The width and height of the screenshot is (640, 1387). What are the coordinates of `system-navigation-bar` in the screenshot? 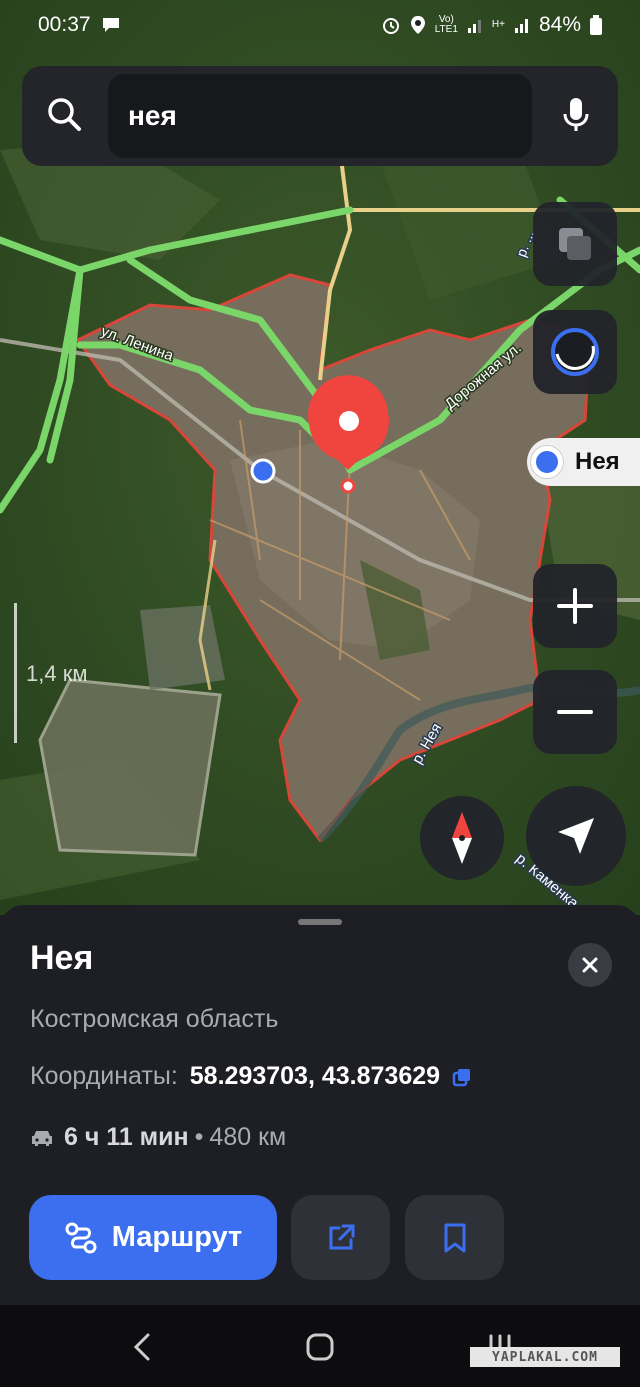 It's located at (320, 1346).